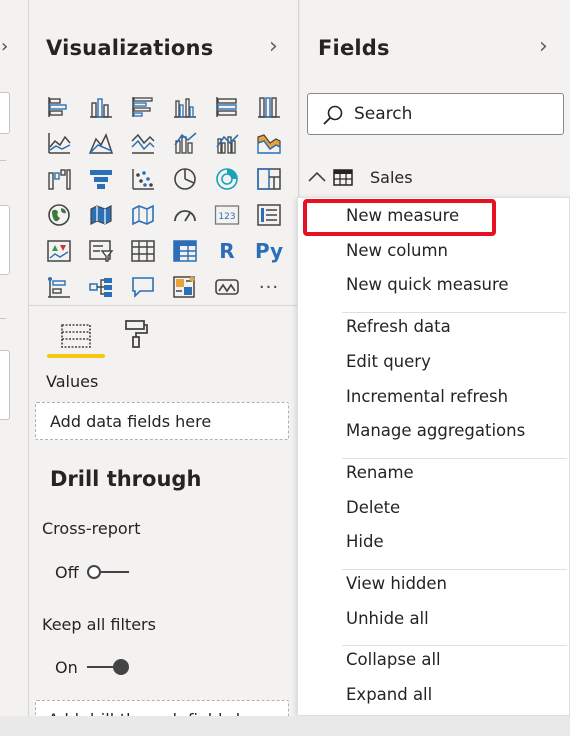 Image resolution: width=570 pixels, height=736 pixels. I want to click on values-drop-zone: Add data fields here, so click(162, 421).